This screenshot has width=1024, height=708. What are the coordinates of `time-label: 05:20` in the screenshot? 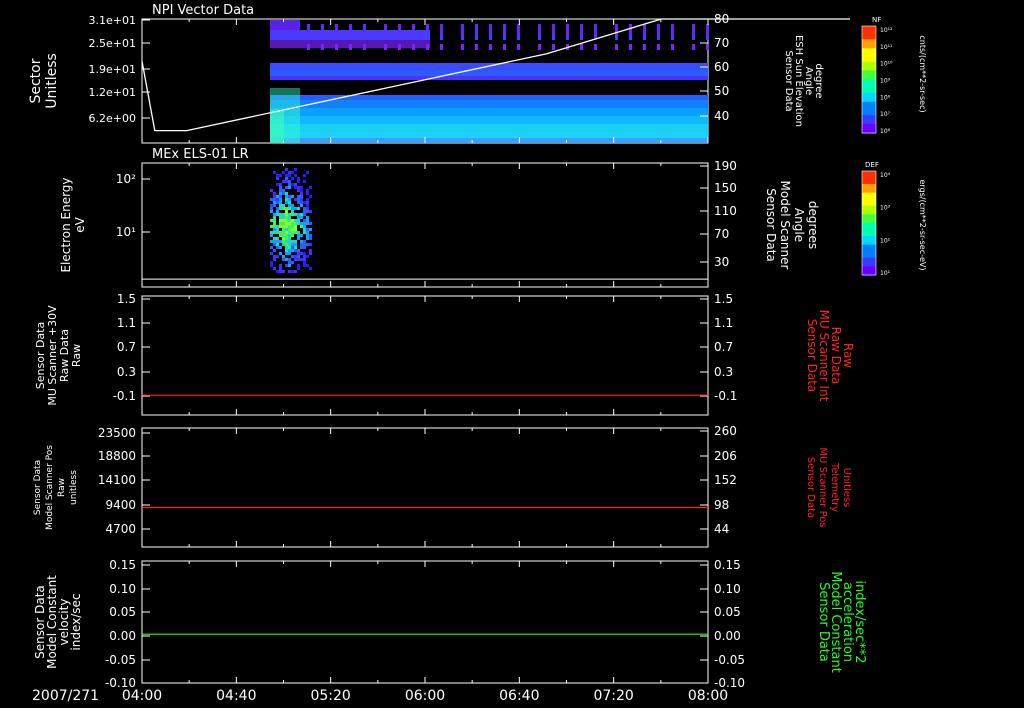 It's located at (330, 696).